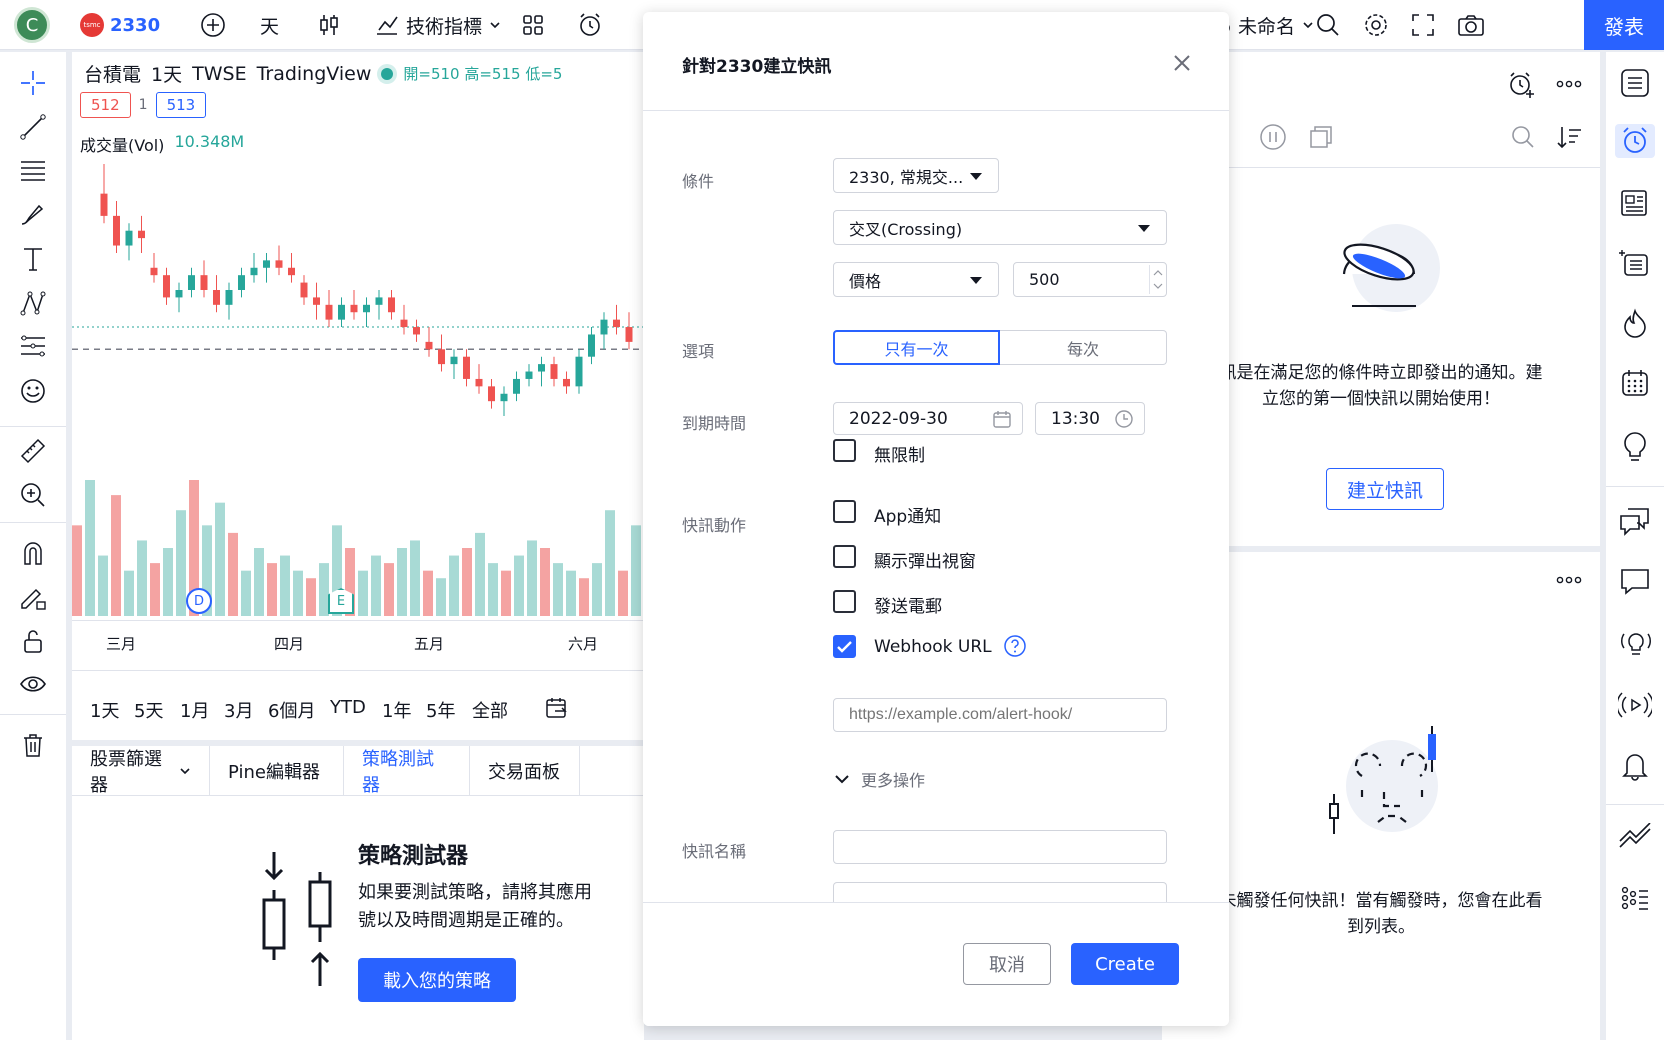 This screenshot has height=1040, width=1664. What do you see at coordinates (358, 645) in the screenshot?
I see `time-axis: 三月 四月 五月 六月` at bounding box center [358, 645].